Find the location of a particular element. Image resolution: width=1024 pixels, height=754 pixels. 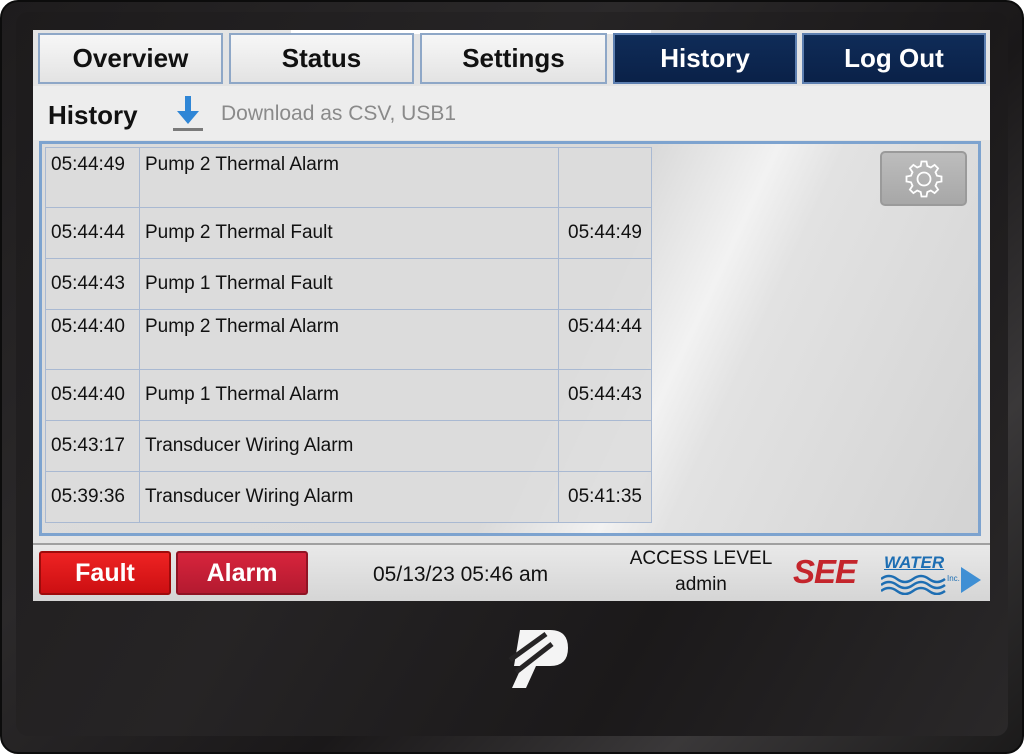

event-description: Pump 1 Thermal Fault is located at coordinates (349, 284).